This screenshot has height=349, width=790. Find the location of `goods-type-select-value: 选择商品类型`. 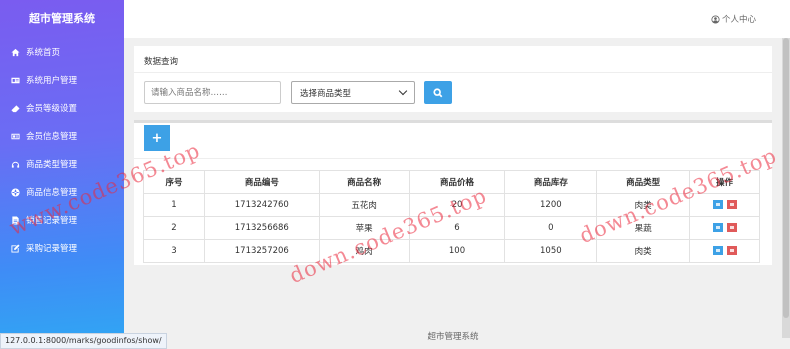

goods-type-select-value: 选择商品类型 is located at coordinates (326, 93).